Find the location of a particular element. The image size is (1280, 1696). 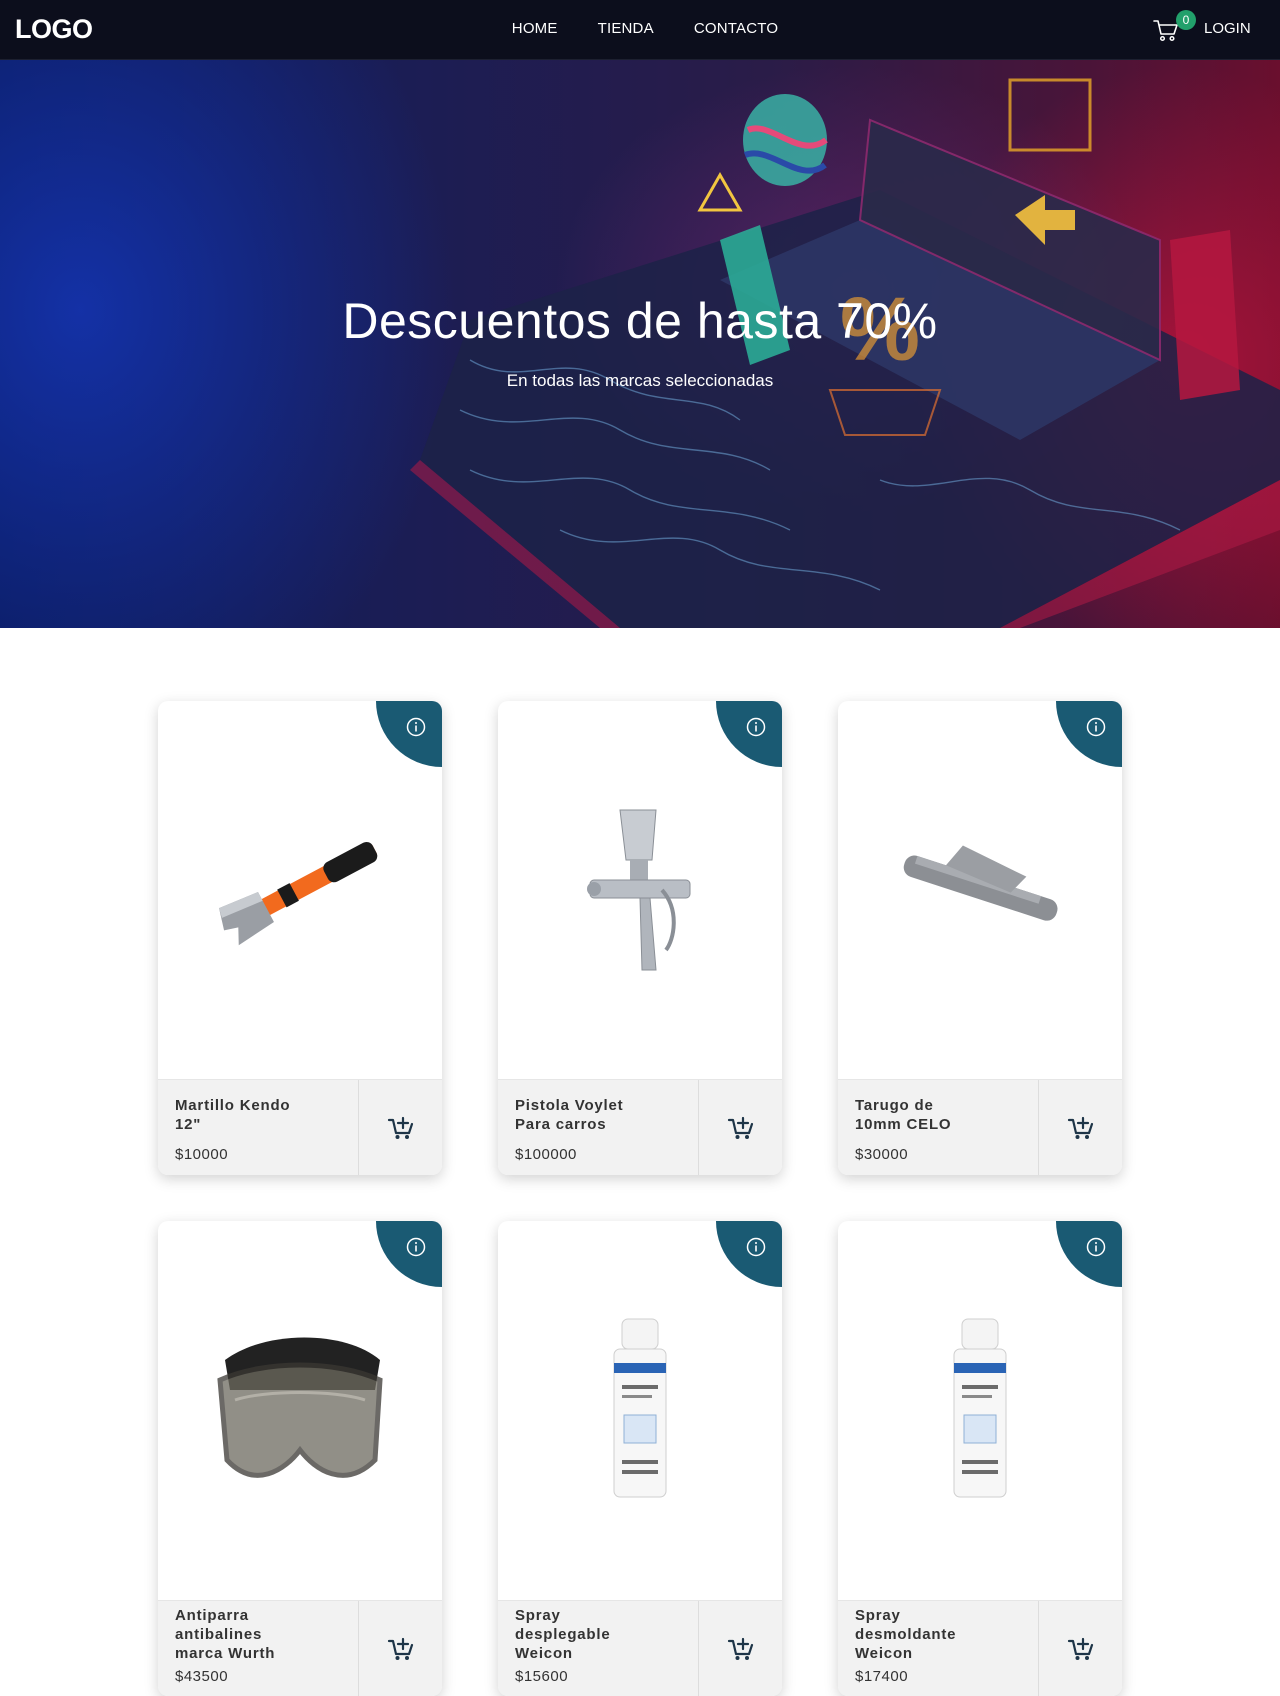

product-price: $15600 is located at coordinates (542, 1676).